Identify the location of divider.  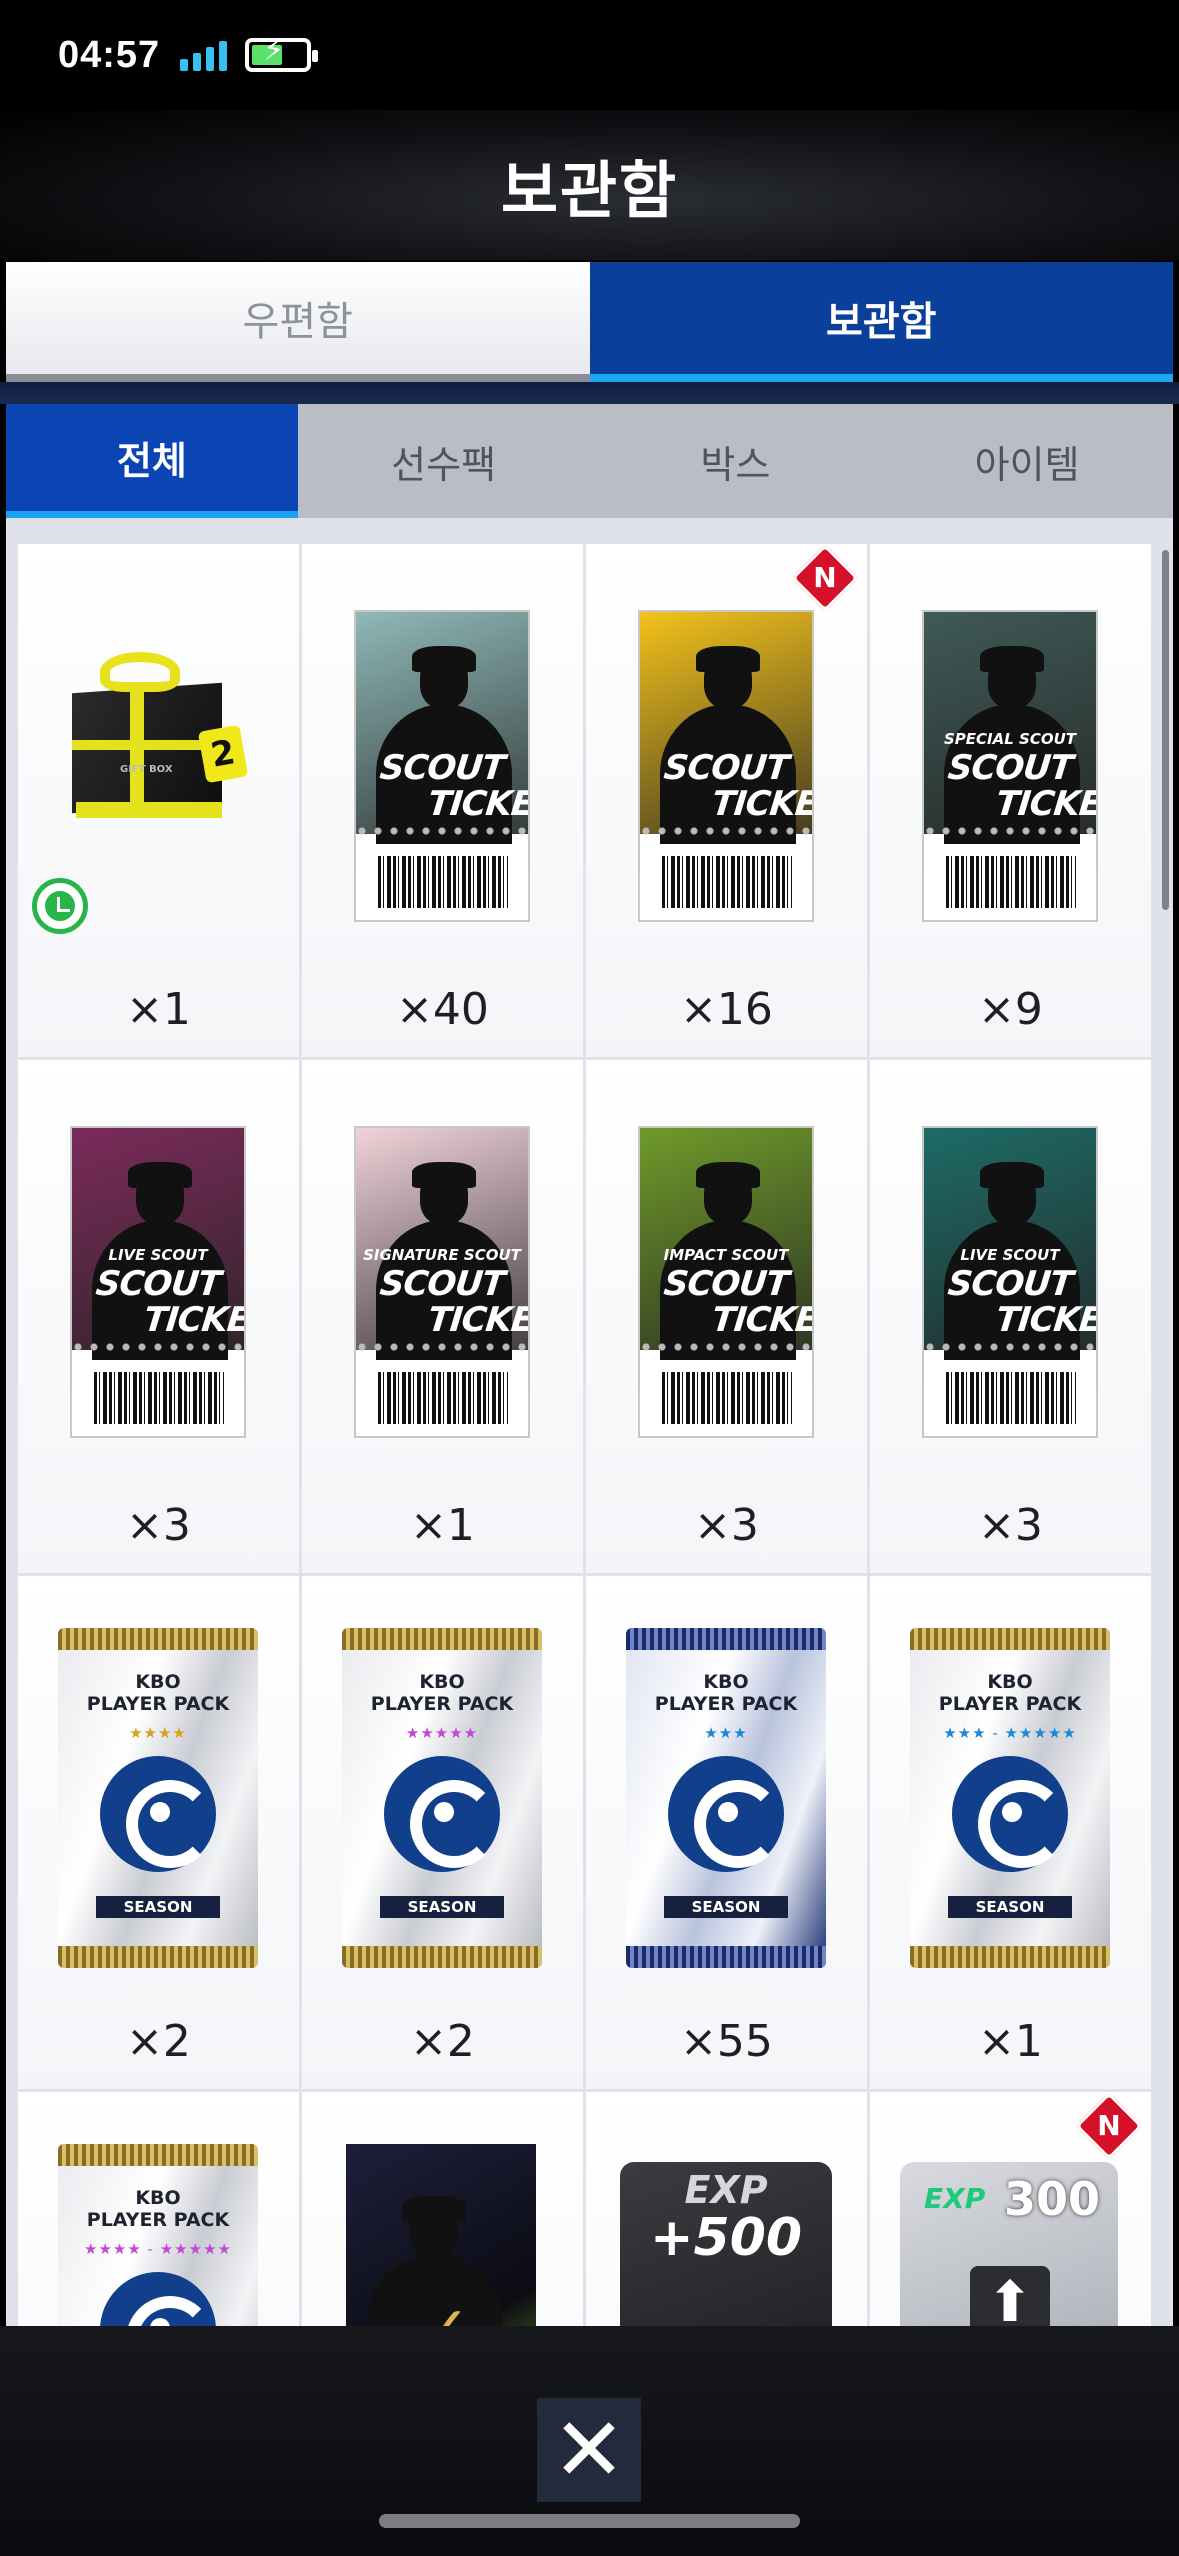
(589, 393).